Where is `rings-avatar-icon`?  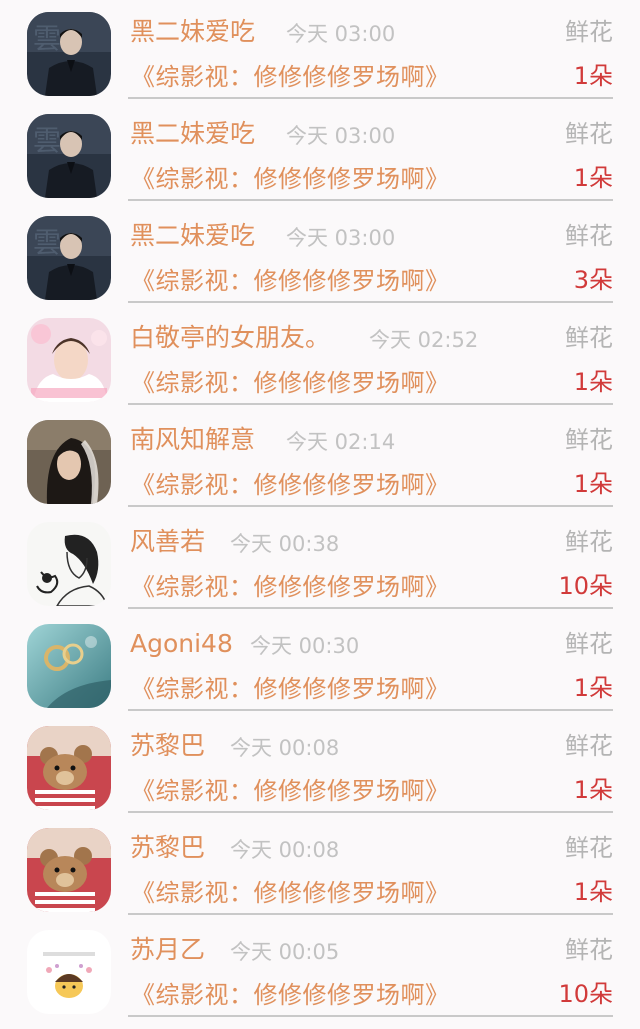 rings-avatar-icon is located at coordinates (69, 666).